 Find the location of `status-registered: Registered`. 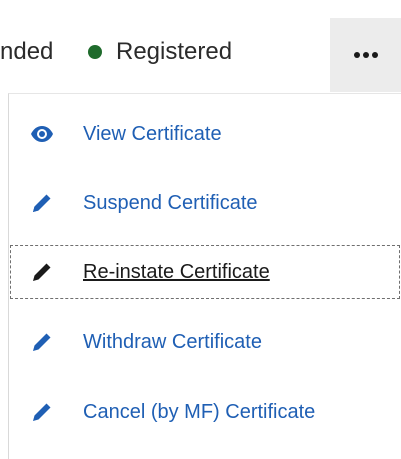

status-registered: Registered is located at coordinates (160, 52).